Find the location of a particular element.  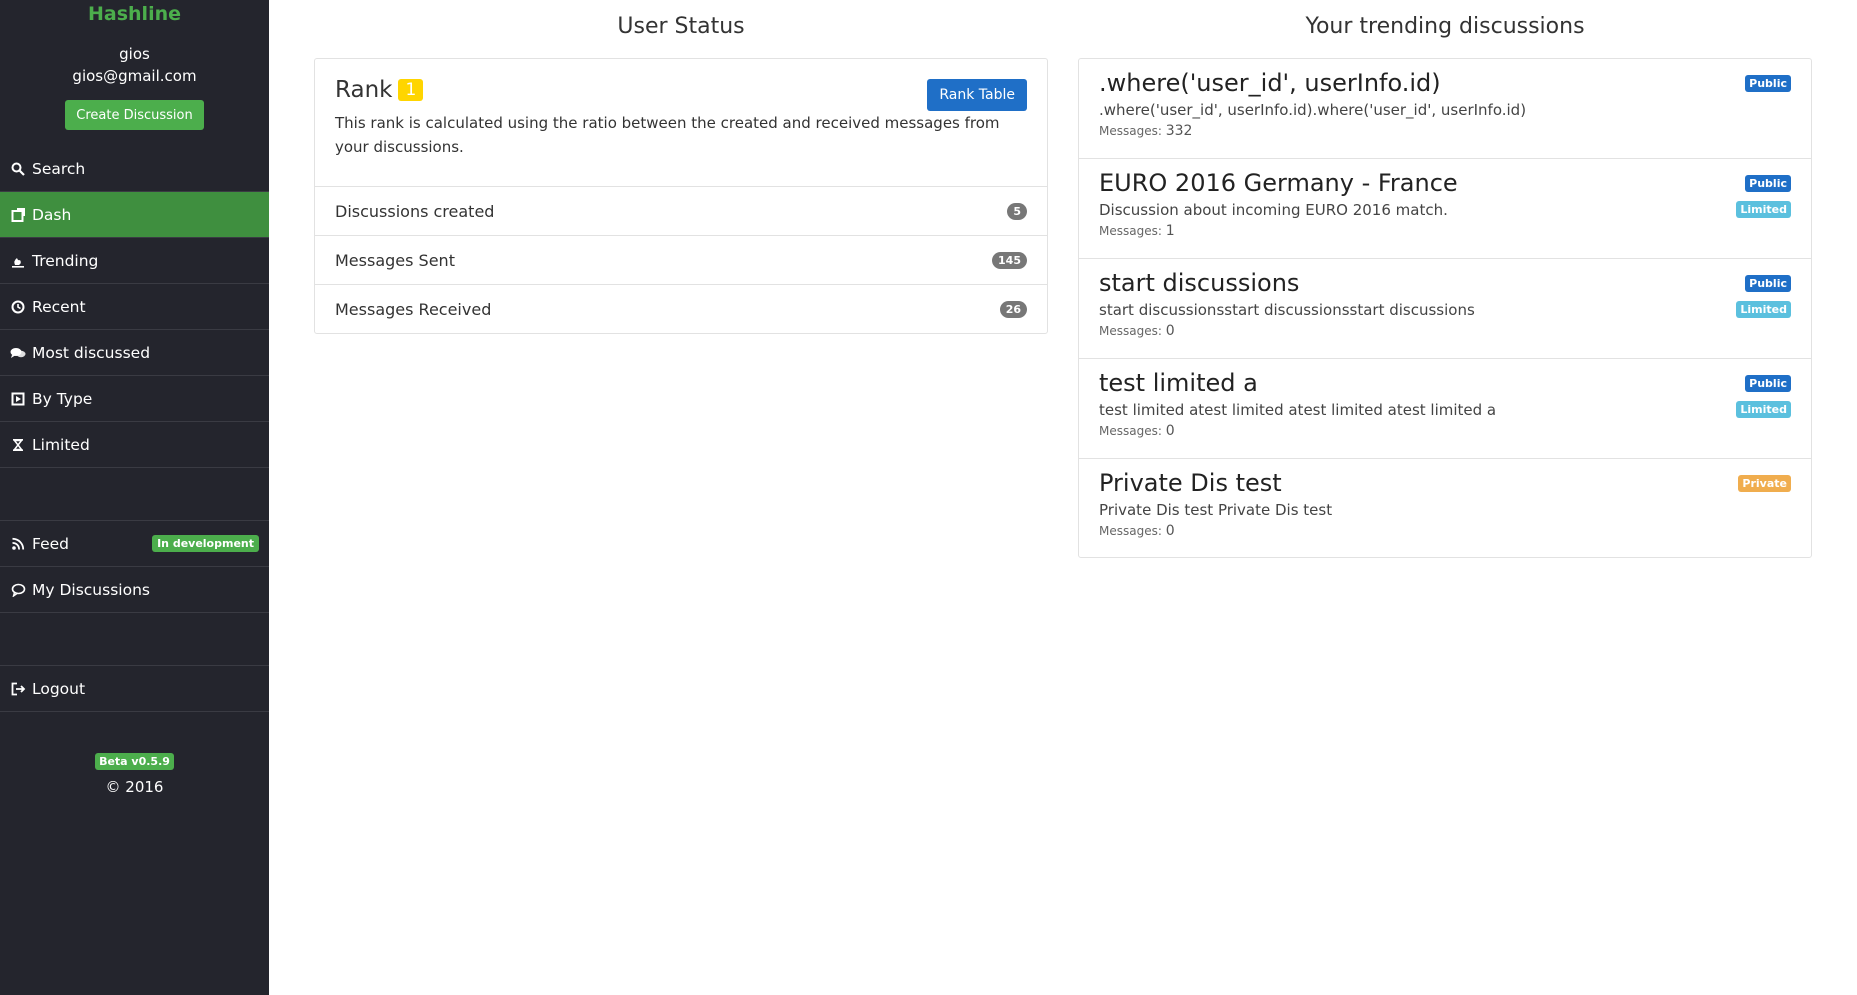

hourglass-icon is located at coordinates (18, 445).